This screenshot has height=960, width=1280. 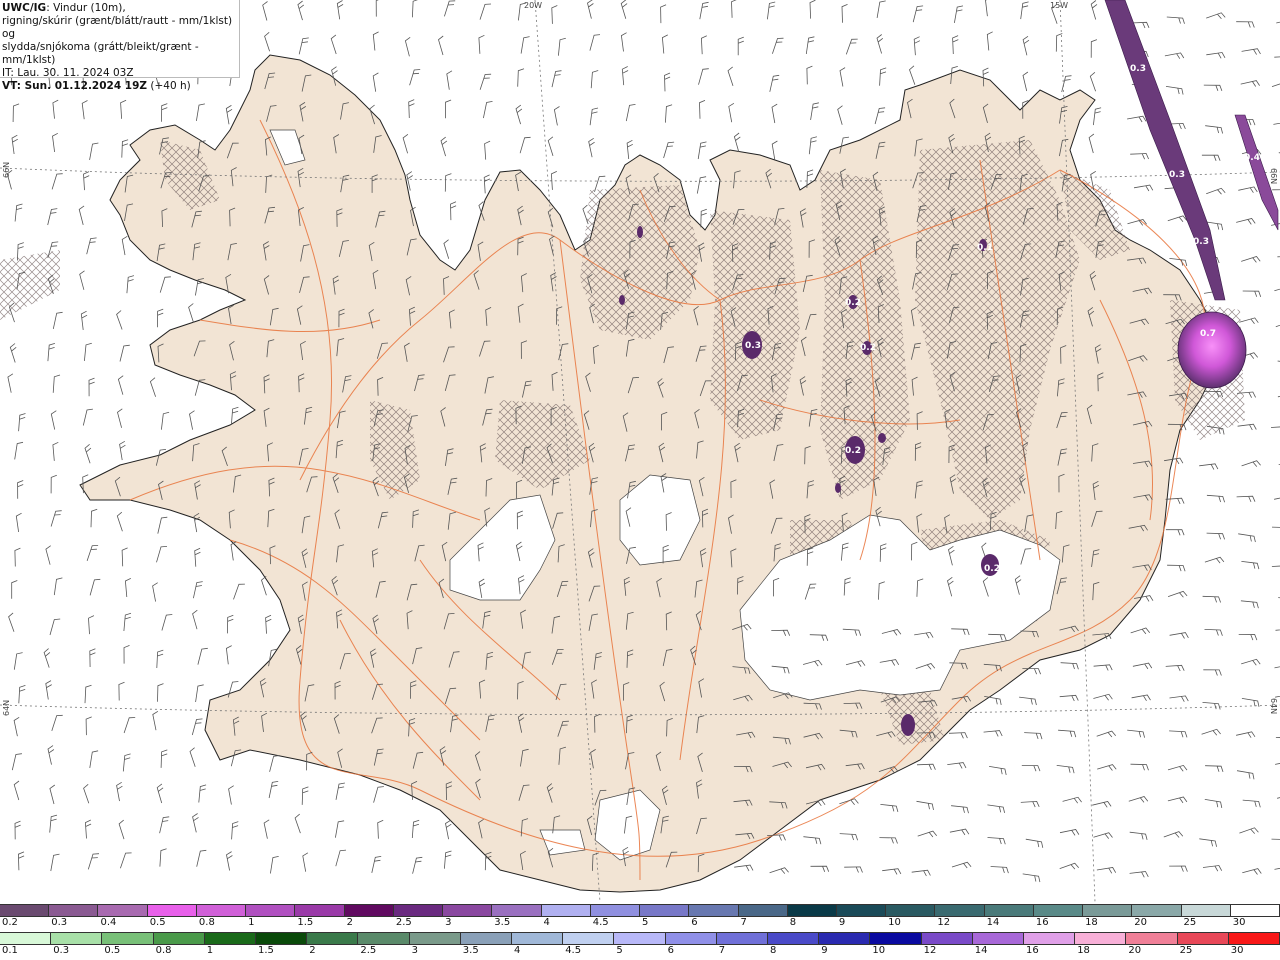 What do you see at coordinates (546, 922) in the screenshot?
I see `scale-label: 4` at bounding box center [546, 922].